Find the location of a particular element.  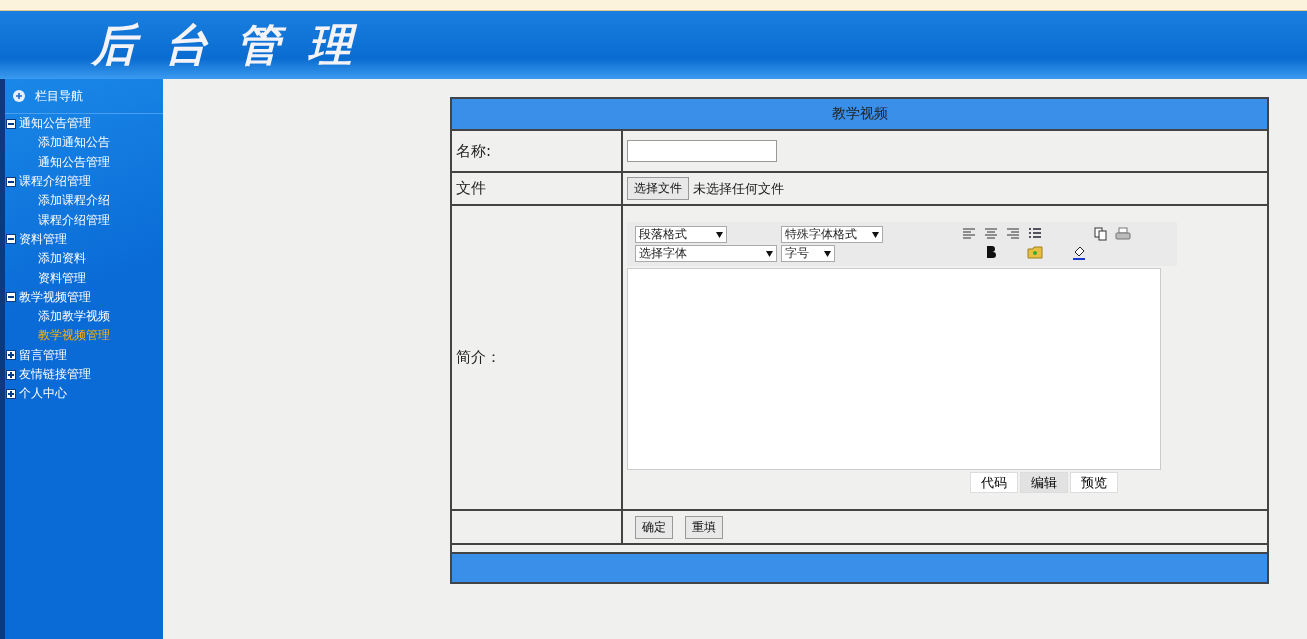

fill-bucket-icon is located at coordinates (1079, 252).